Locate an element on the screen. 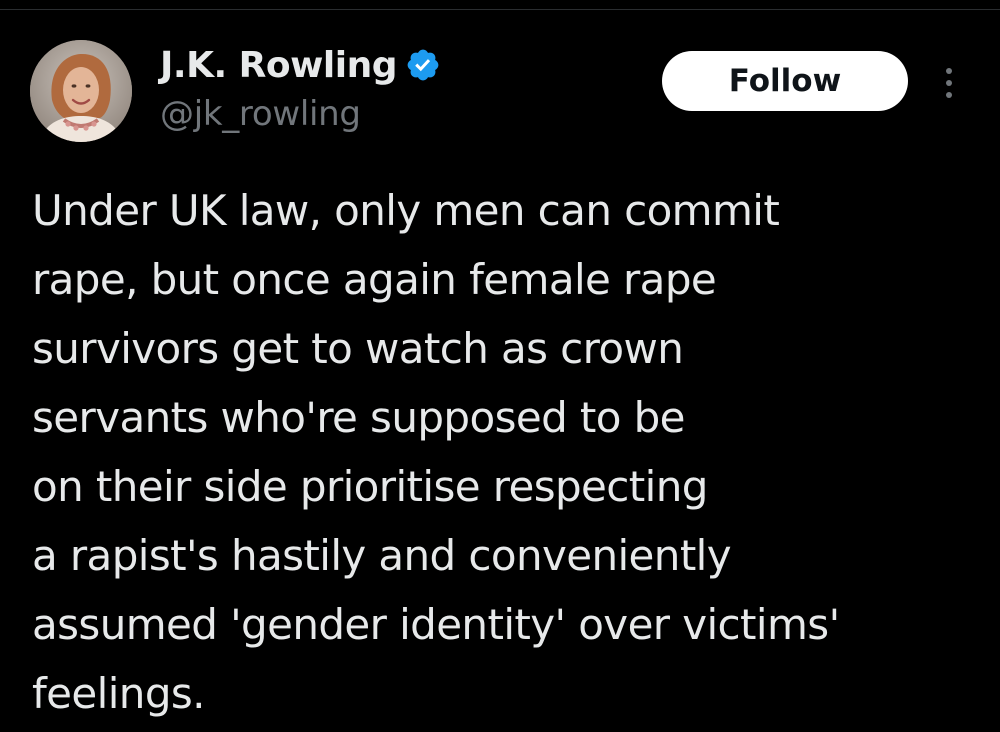 The image size is (1000, 732). author-name-row: J.K. Rowling is located at coordinates (300, 65).